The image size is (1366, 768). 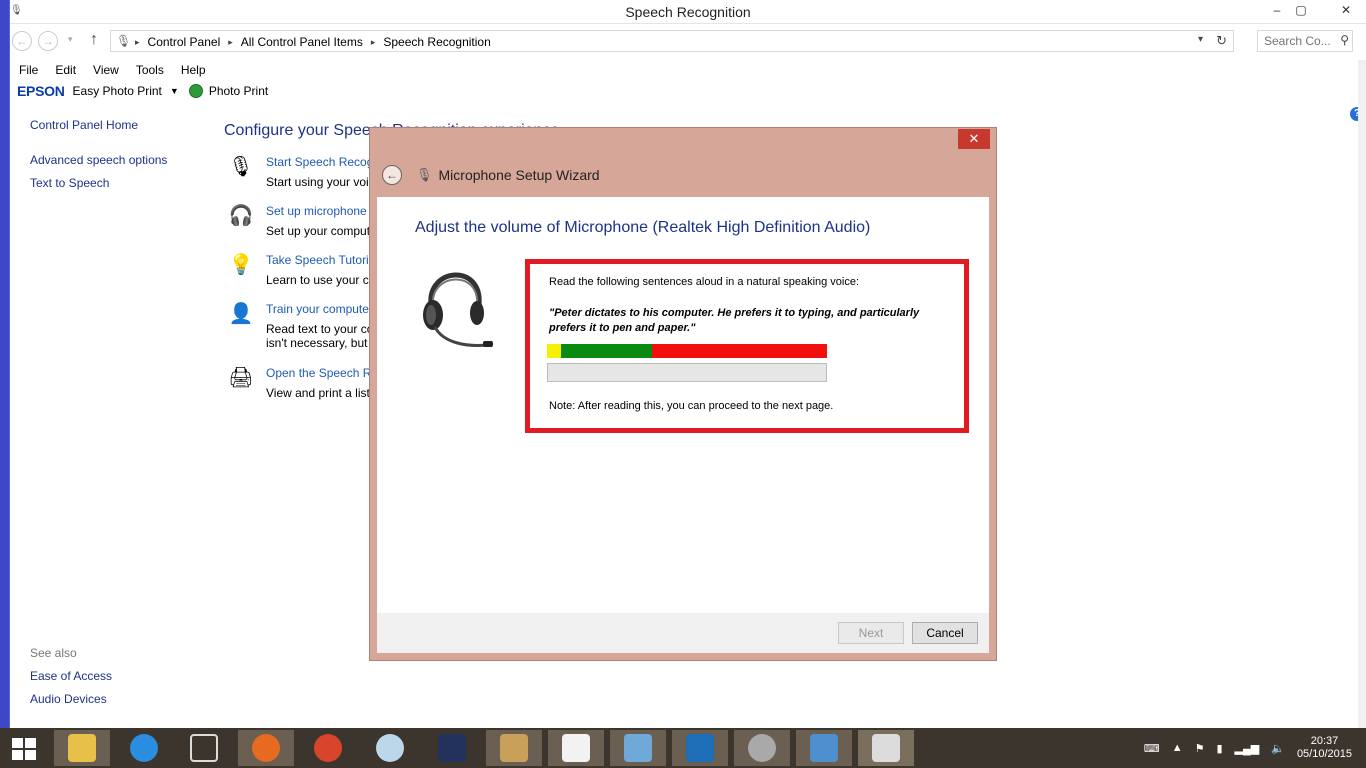 What do you see at coordinates (392, 175) in the screenshot?
I see `wizard-back-button: ←` at bounding box center [392, 175].